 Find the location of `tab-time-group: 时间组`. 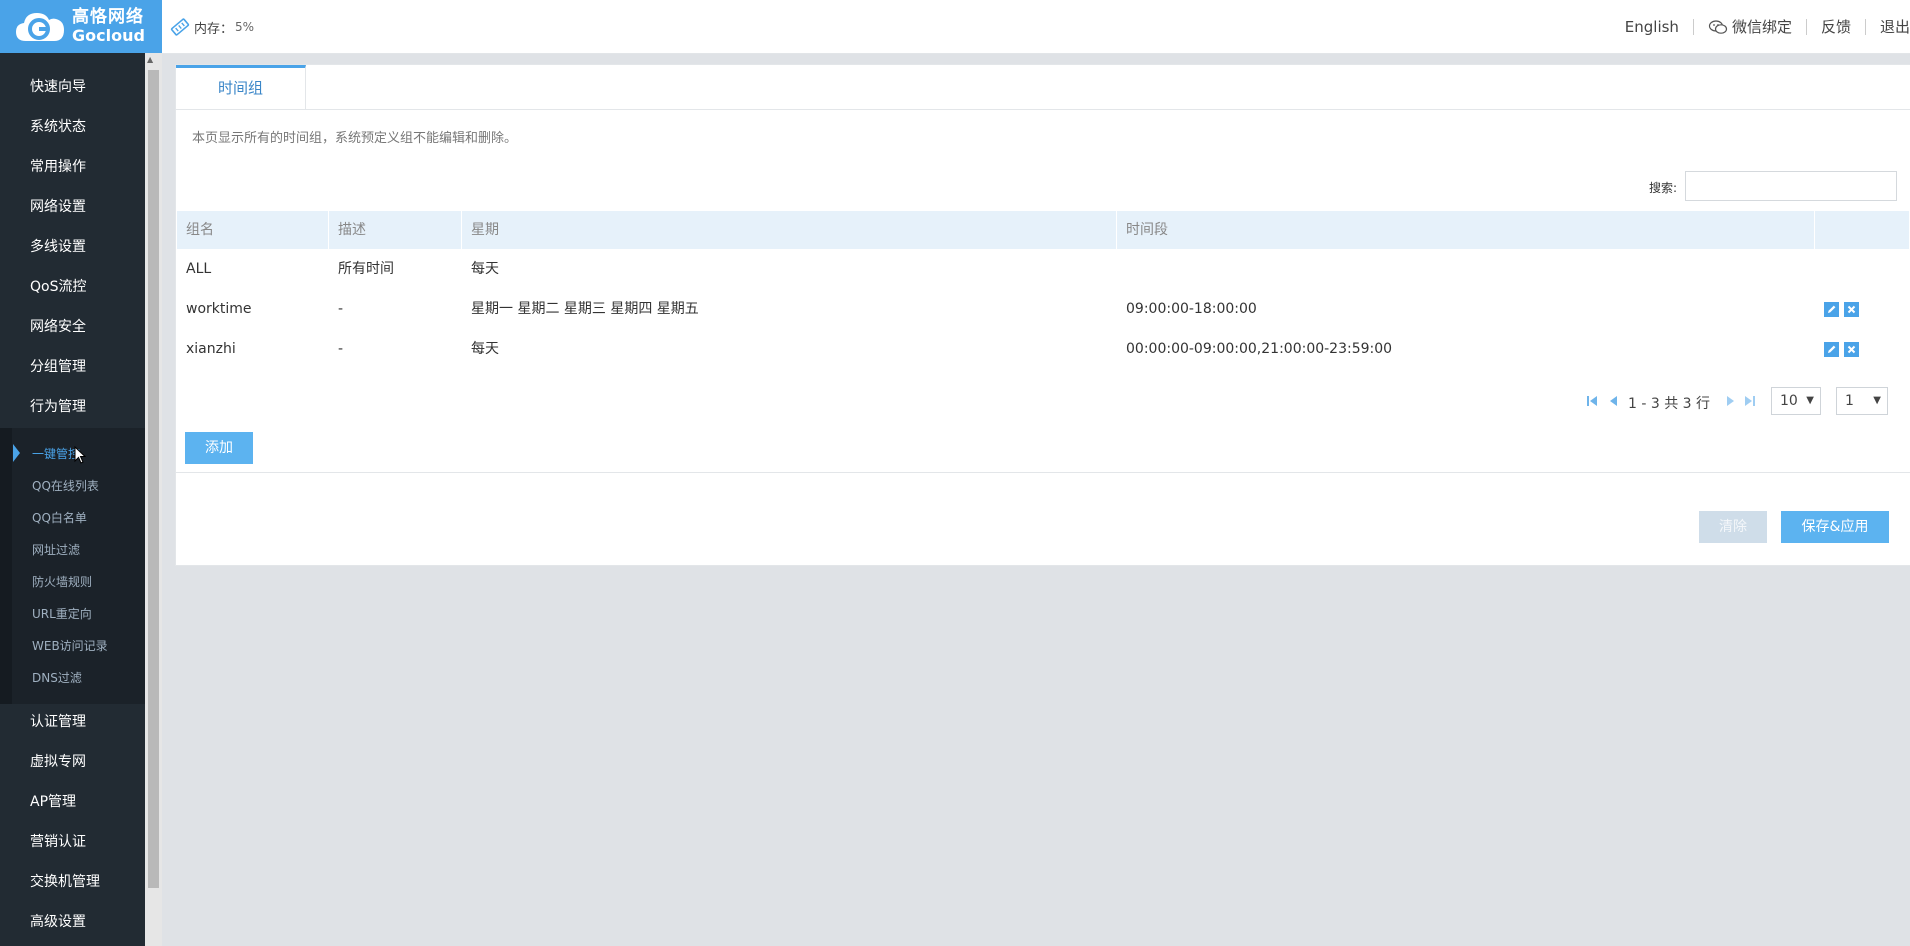

tab-time-group: 时间组 is located at coordinates (241, 87).